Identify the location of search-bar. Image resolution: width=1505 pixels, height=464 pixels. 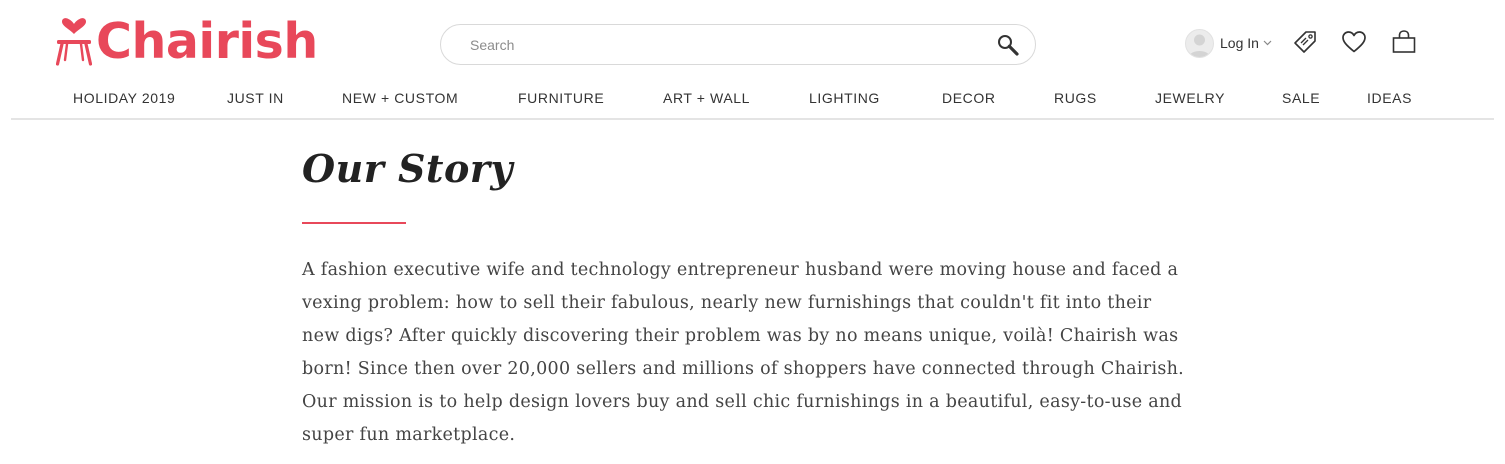
(738, 44).